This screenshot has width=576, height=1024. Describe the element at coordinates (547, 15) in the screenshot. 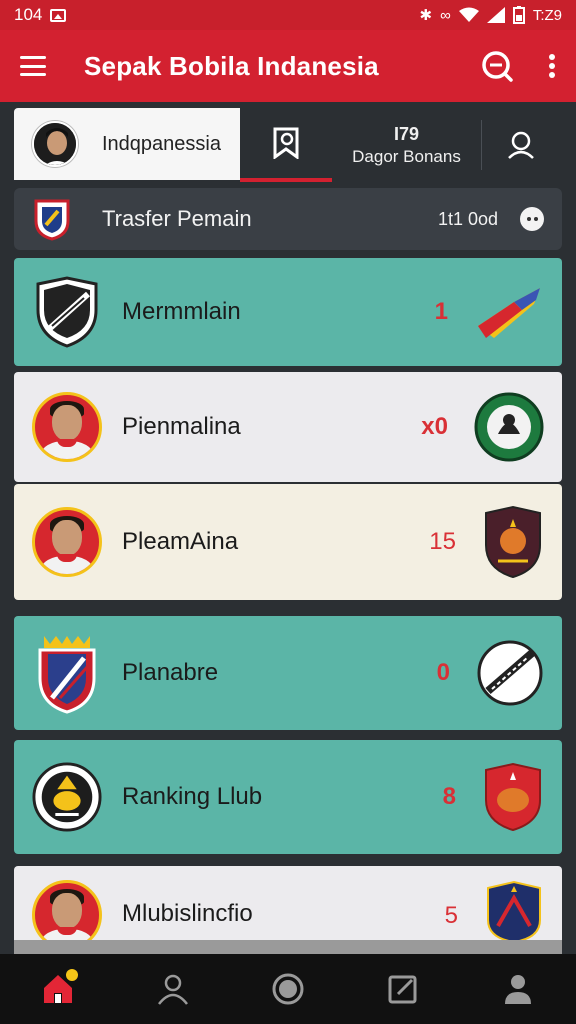

I see `status-clock: T:Z9` at that location.